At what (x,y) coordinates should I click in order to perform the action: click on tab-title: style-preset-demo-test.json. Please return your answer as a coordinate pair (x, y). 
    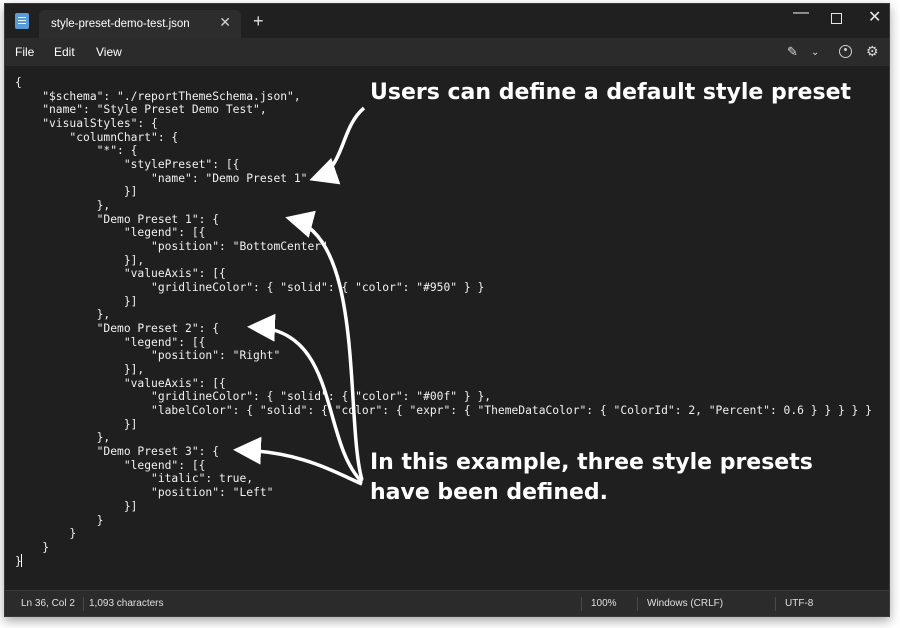
    Looking at the image, I should click on (120, 24).